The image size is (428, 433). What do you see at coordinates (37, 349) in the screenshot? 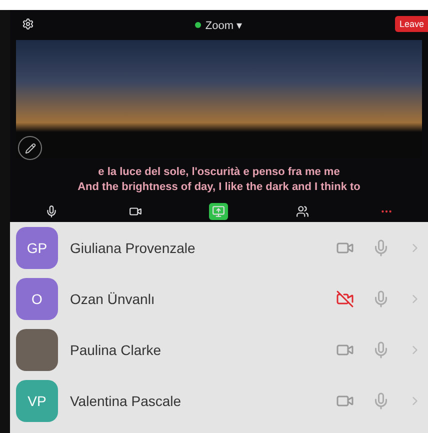
I see `avatar-placeholder` at bounding box center [37, 349].